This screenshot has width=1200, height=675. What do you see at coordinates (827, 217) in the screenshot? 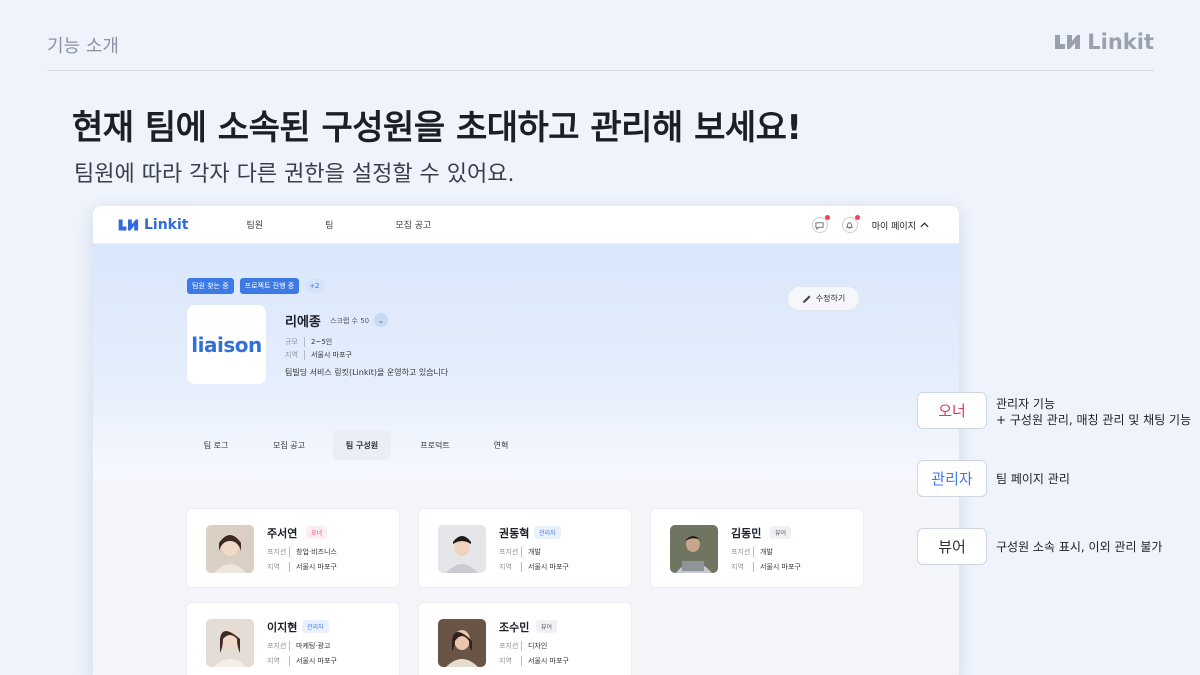
I see `chat-notification-dot` at bounding box center [827, 217].